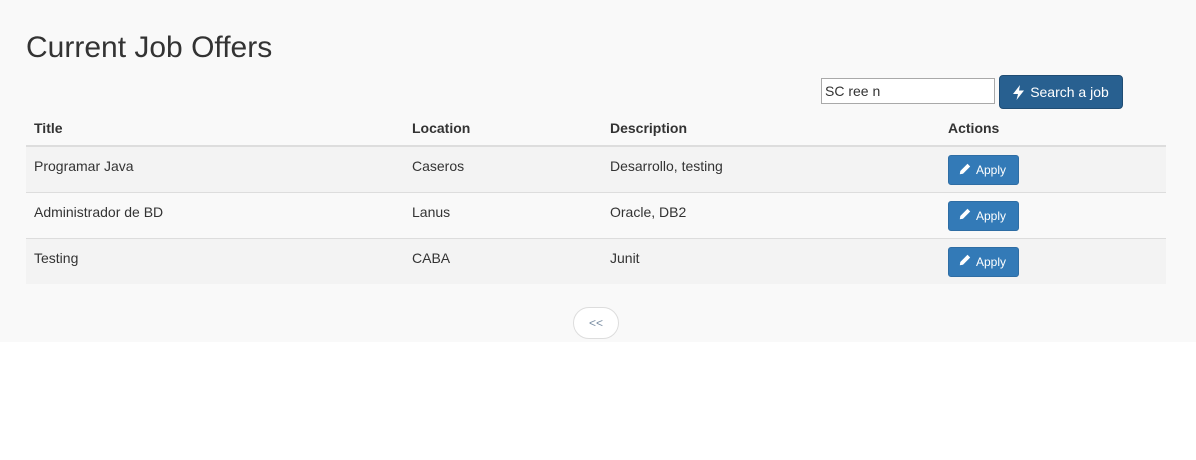  Describe the element at coordinates (771, 168) in the screenshot. I see `job-description-cell: Desarrollo, testing` at that location.